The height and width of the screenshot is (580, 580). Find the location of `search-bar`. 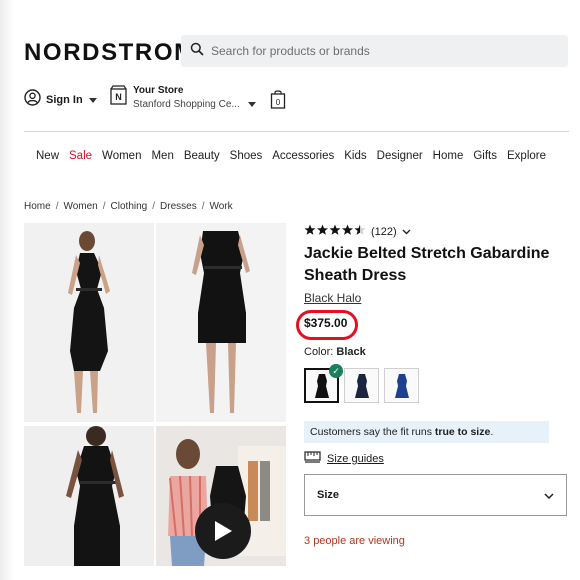

search-bar is located at coordinates (374, 51).